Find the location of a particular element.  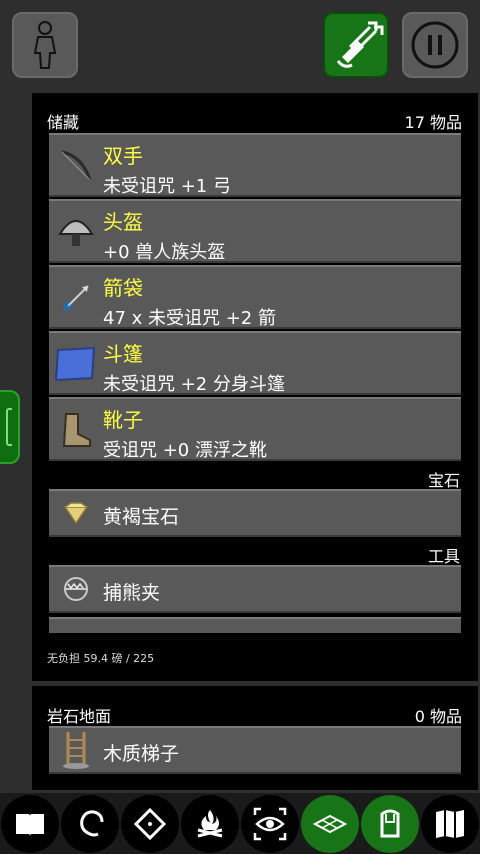

pause-button is located at coordinates (435, 45).